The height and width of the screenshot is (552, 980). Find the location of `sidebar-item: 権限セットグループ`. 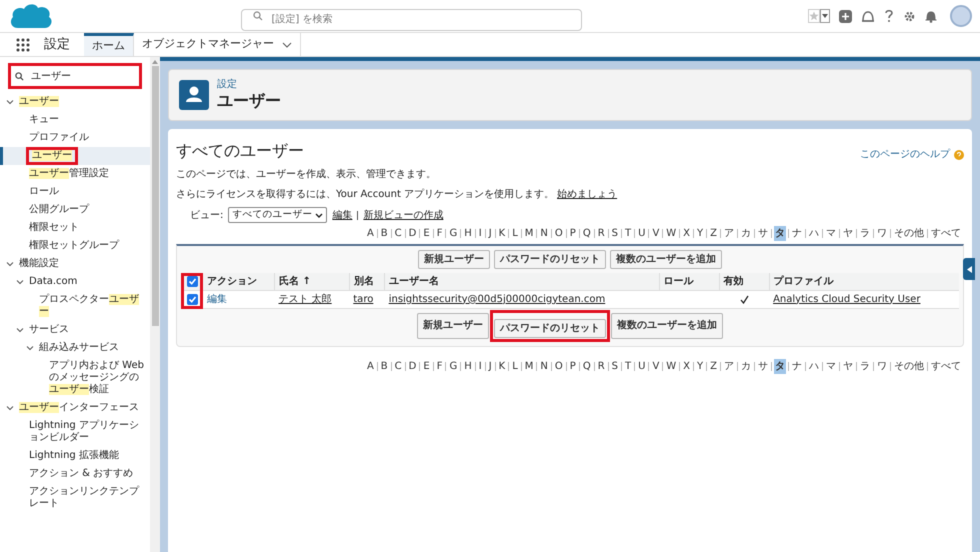

sidebar-item: 権限セットグループ is located at coordinates (75, 246).